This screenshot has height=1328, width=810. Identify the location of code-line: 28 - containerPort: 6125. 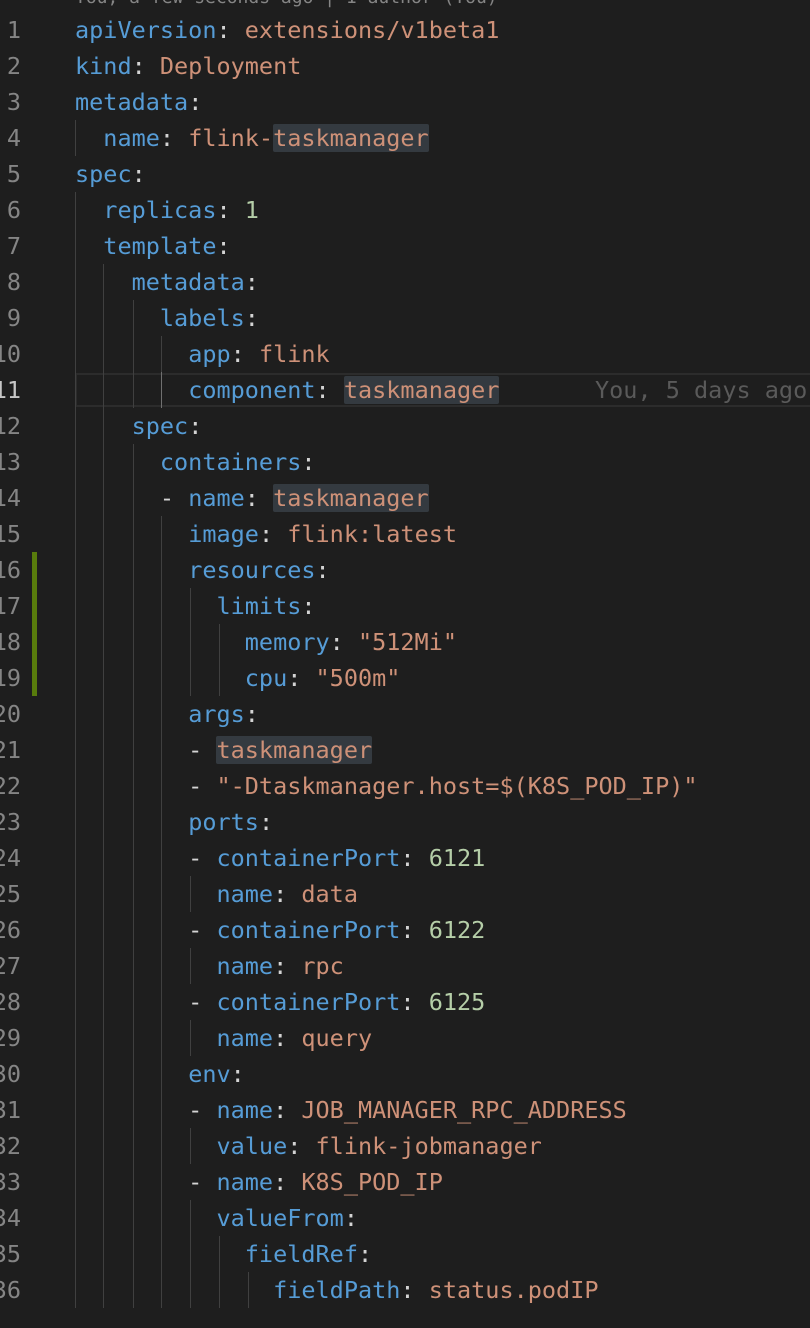
(405, 1002).